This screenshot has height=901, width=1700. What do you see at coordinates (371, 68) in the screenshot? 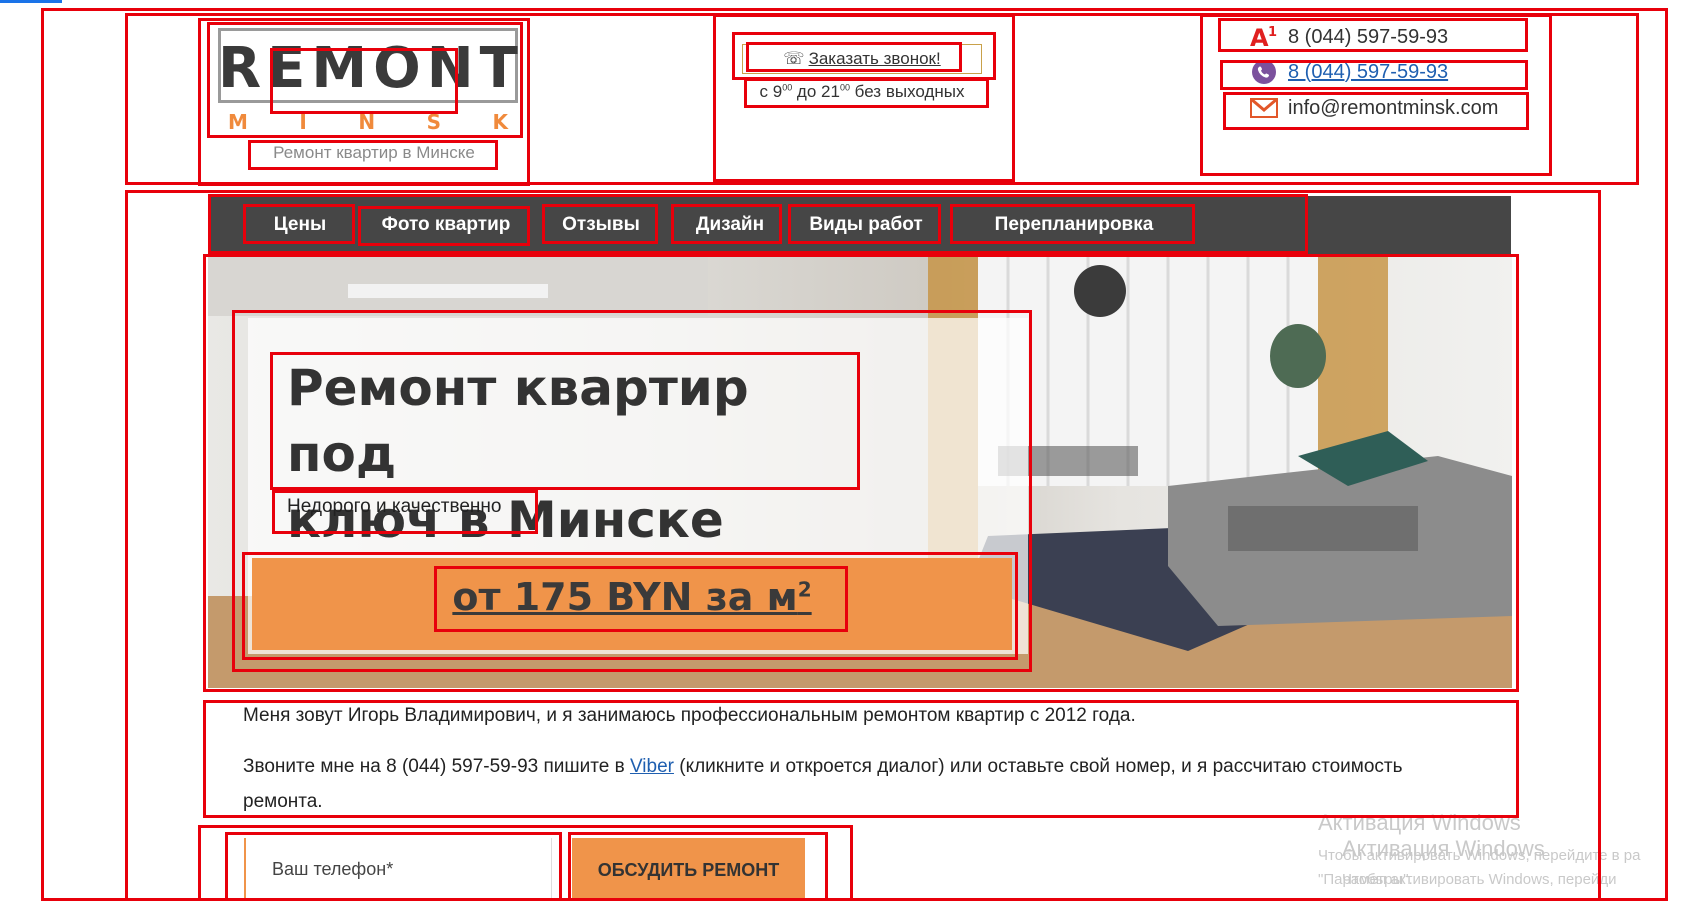
I see `logo-word: REMONT` at bounding box center [371, 68].